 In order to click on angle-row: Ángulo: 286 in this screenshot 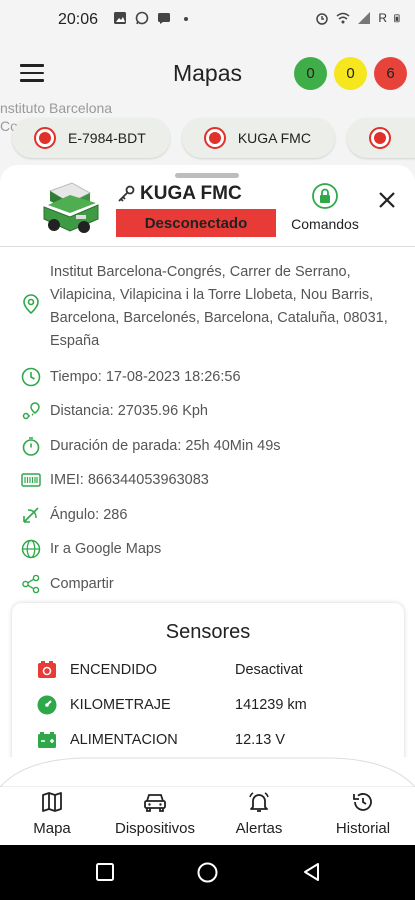, I will do `click(73, 515)`.